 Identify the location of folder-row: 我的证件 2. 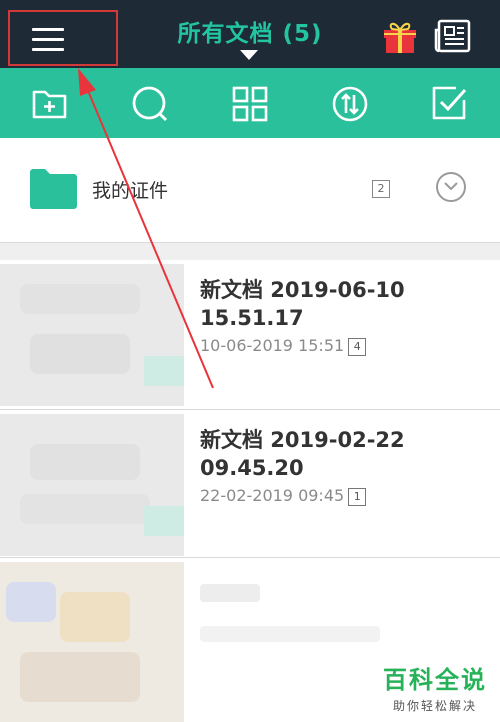
(250, 190).